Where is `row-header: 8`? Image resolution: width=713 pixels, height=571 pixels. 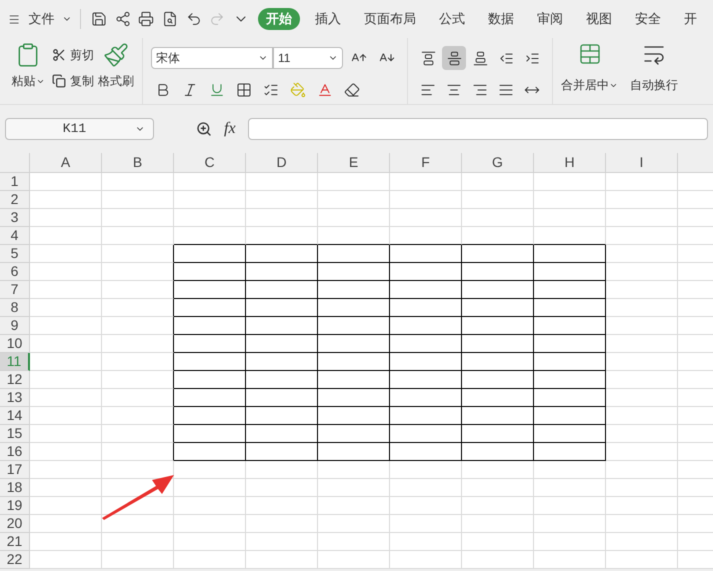
row-header: 8 is located at coordinates (15, 308).